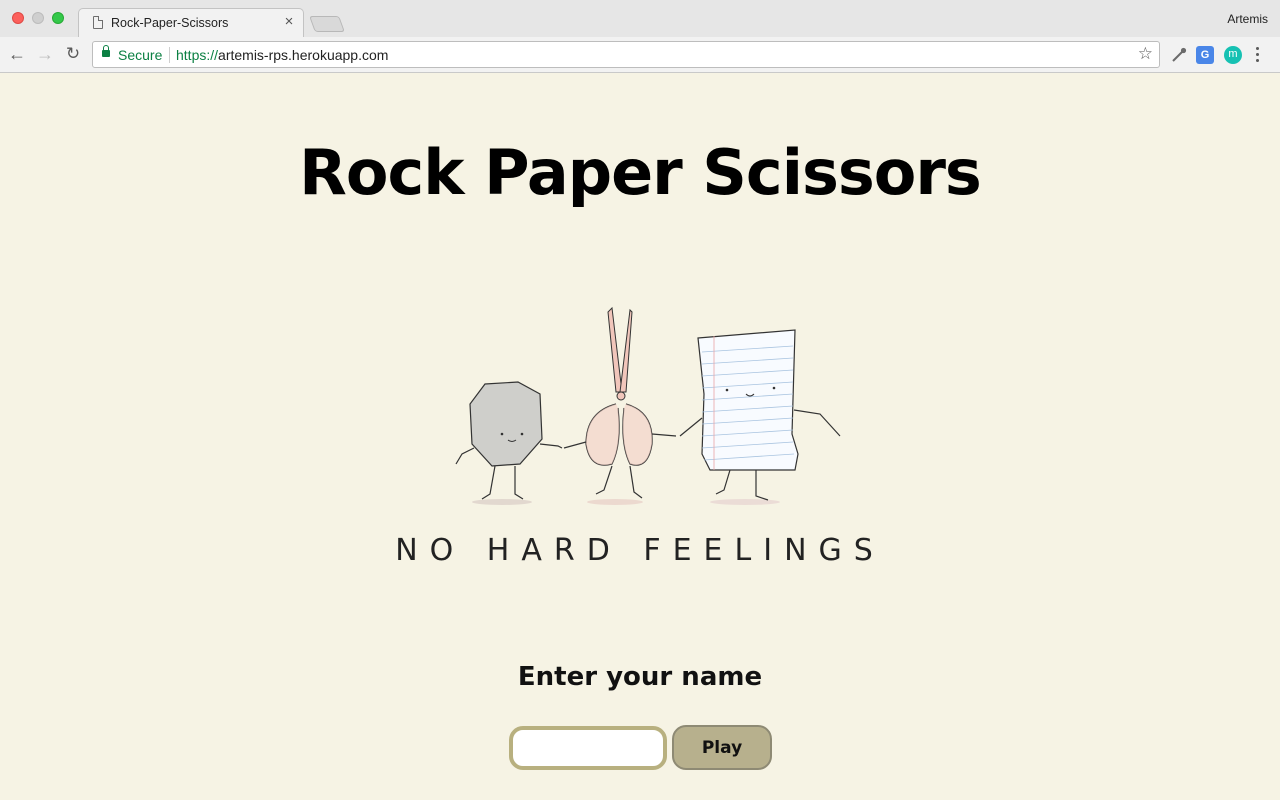  What do you see at coordinates (1205, 55) in the screenshot?
I see `google-translate-icon: G` at bounding box center [1205, 55].